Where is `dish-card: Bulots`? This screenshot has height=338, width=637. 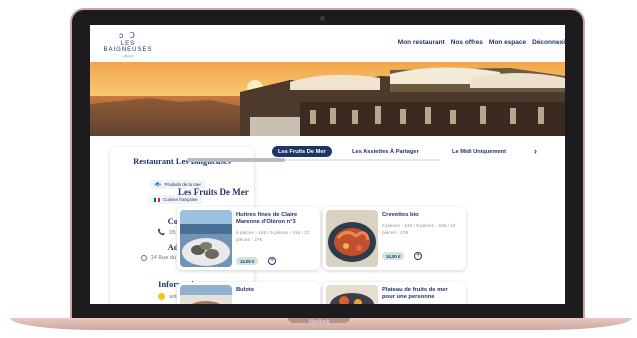 dish-card: Bulots is located at coordinates (248, 293).